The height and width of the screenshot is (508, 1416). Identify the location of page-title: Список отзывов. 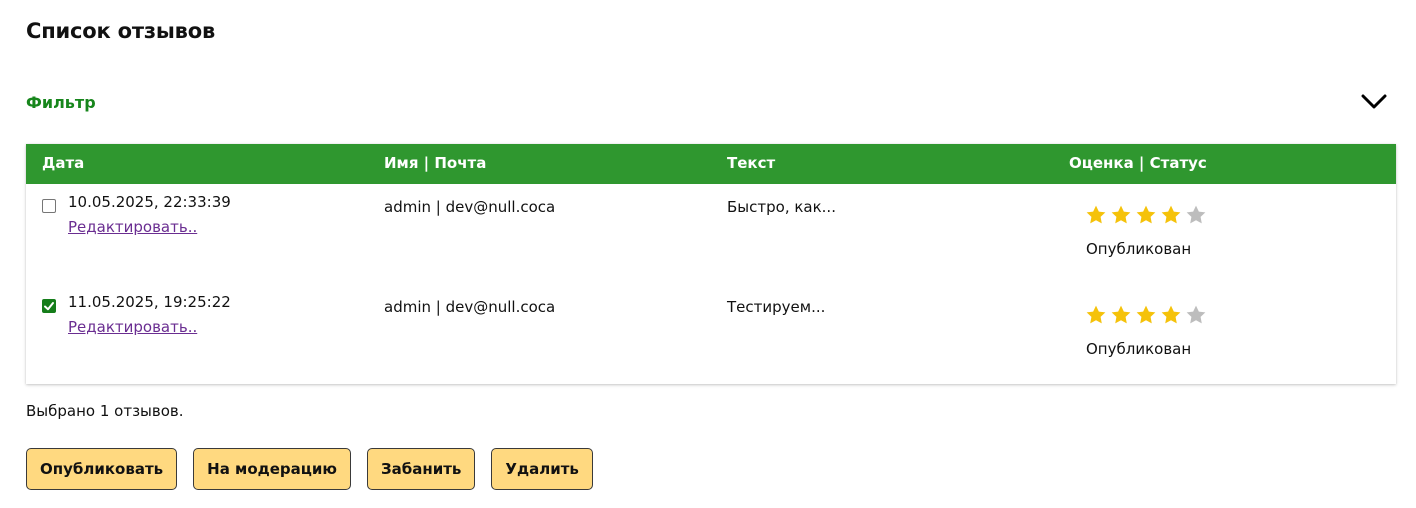
(121, 31).